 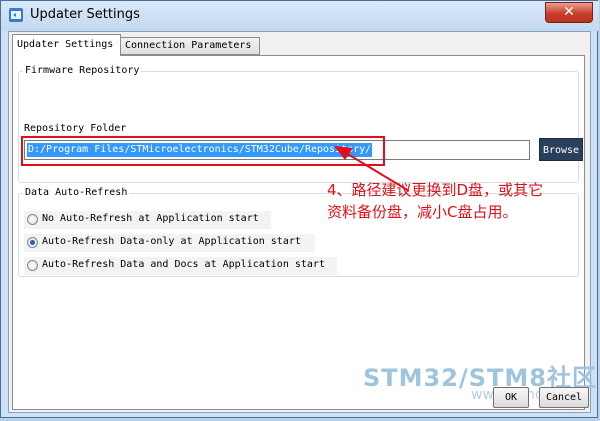 What do you see at coordinates (461, 201) in the screenshot?
I see `annotation-text: 4、路径建议更换到D盘，或其它 资料备份盘，减小C盘占用。` at bounding box center [461, 201].